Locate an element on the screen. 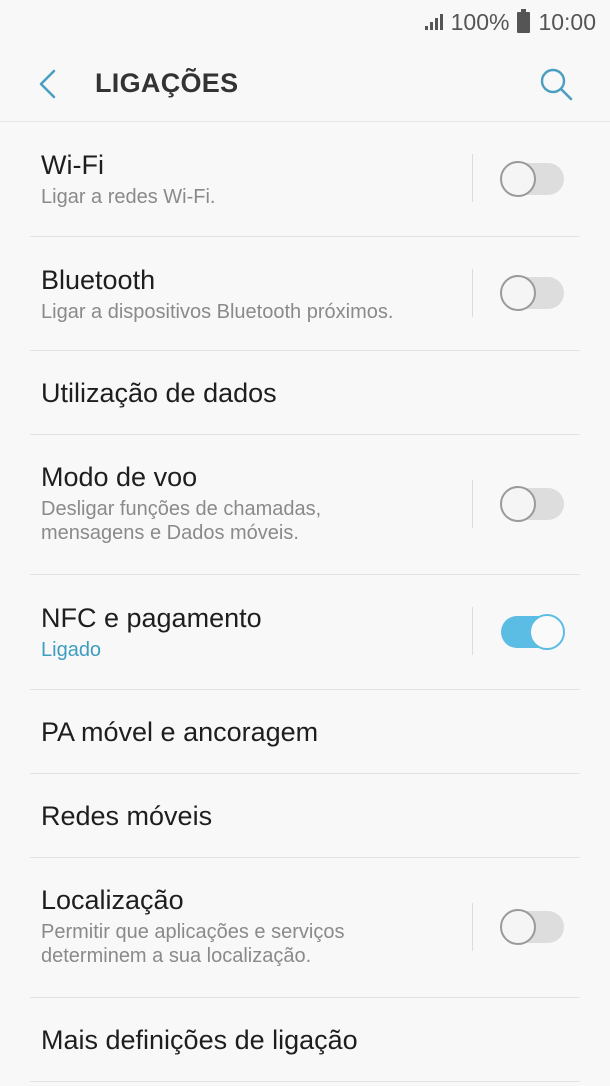  setting-title: PA móvel e ancoragem is located at coordinates (180, 732).